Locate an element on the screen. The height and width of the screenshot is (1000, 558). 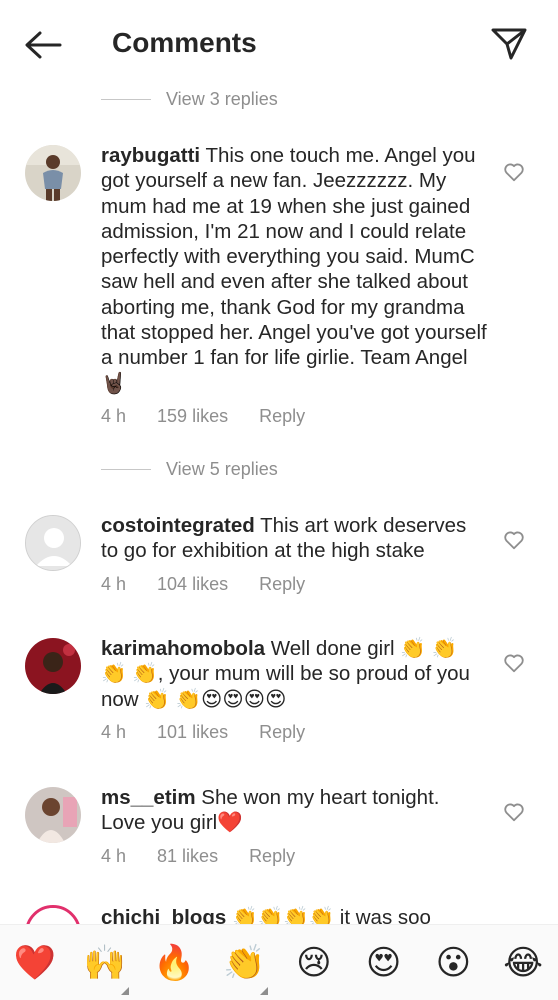
comment-username: karimahomobola is located at coordinates (183, 648).